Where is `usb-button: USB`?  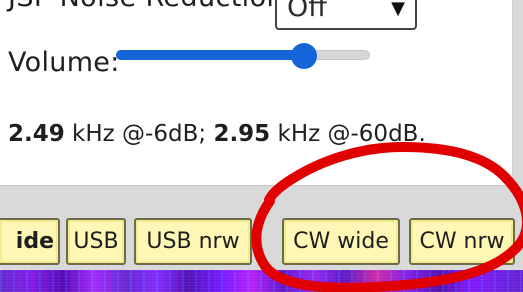
usb-button: USB is located at coordinates (96, 241).